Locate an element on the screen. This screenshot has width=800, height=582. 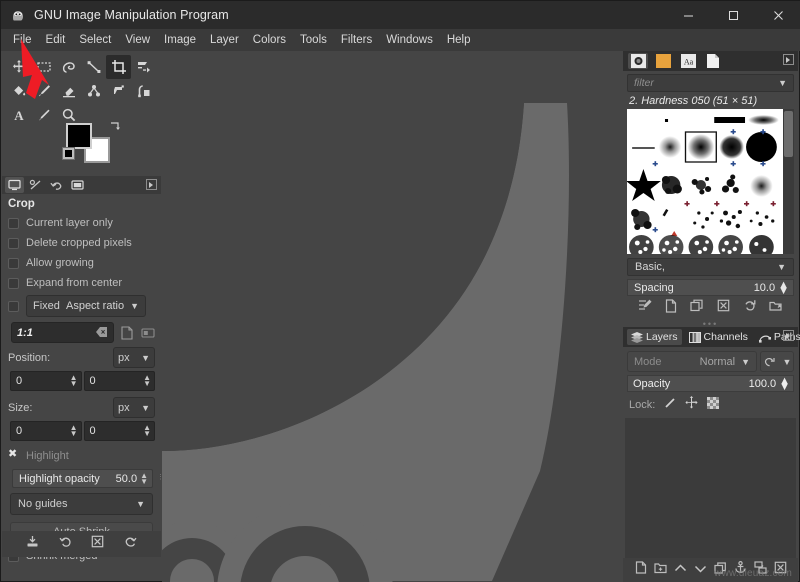
free-select-tool is located at coordinates (68, 67).